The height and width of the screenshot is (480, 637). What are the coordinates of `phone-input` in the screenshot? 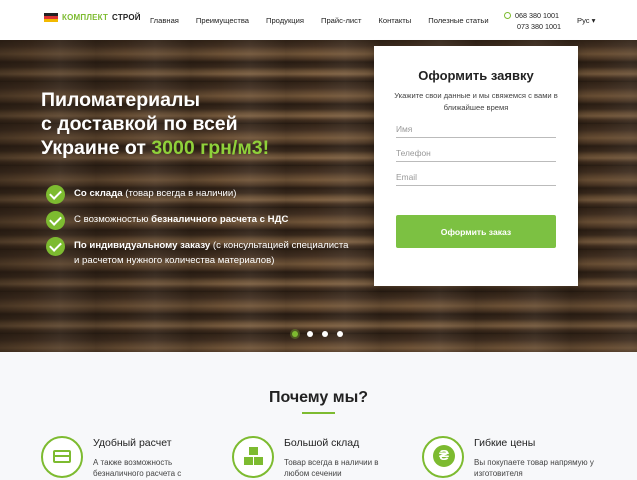 It's located at (476, 153).